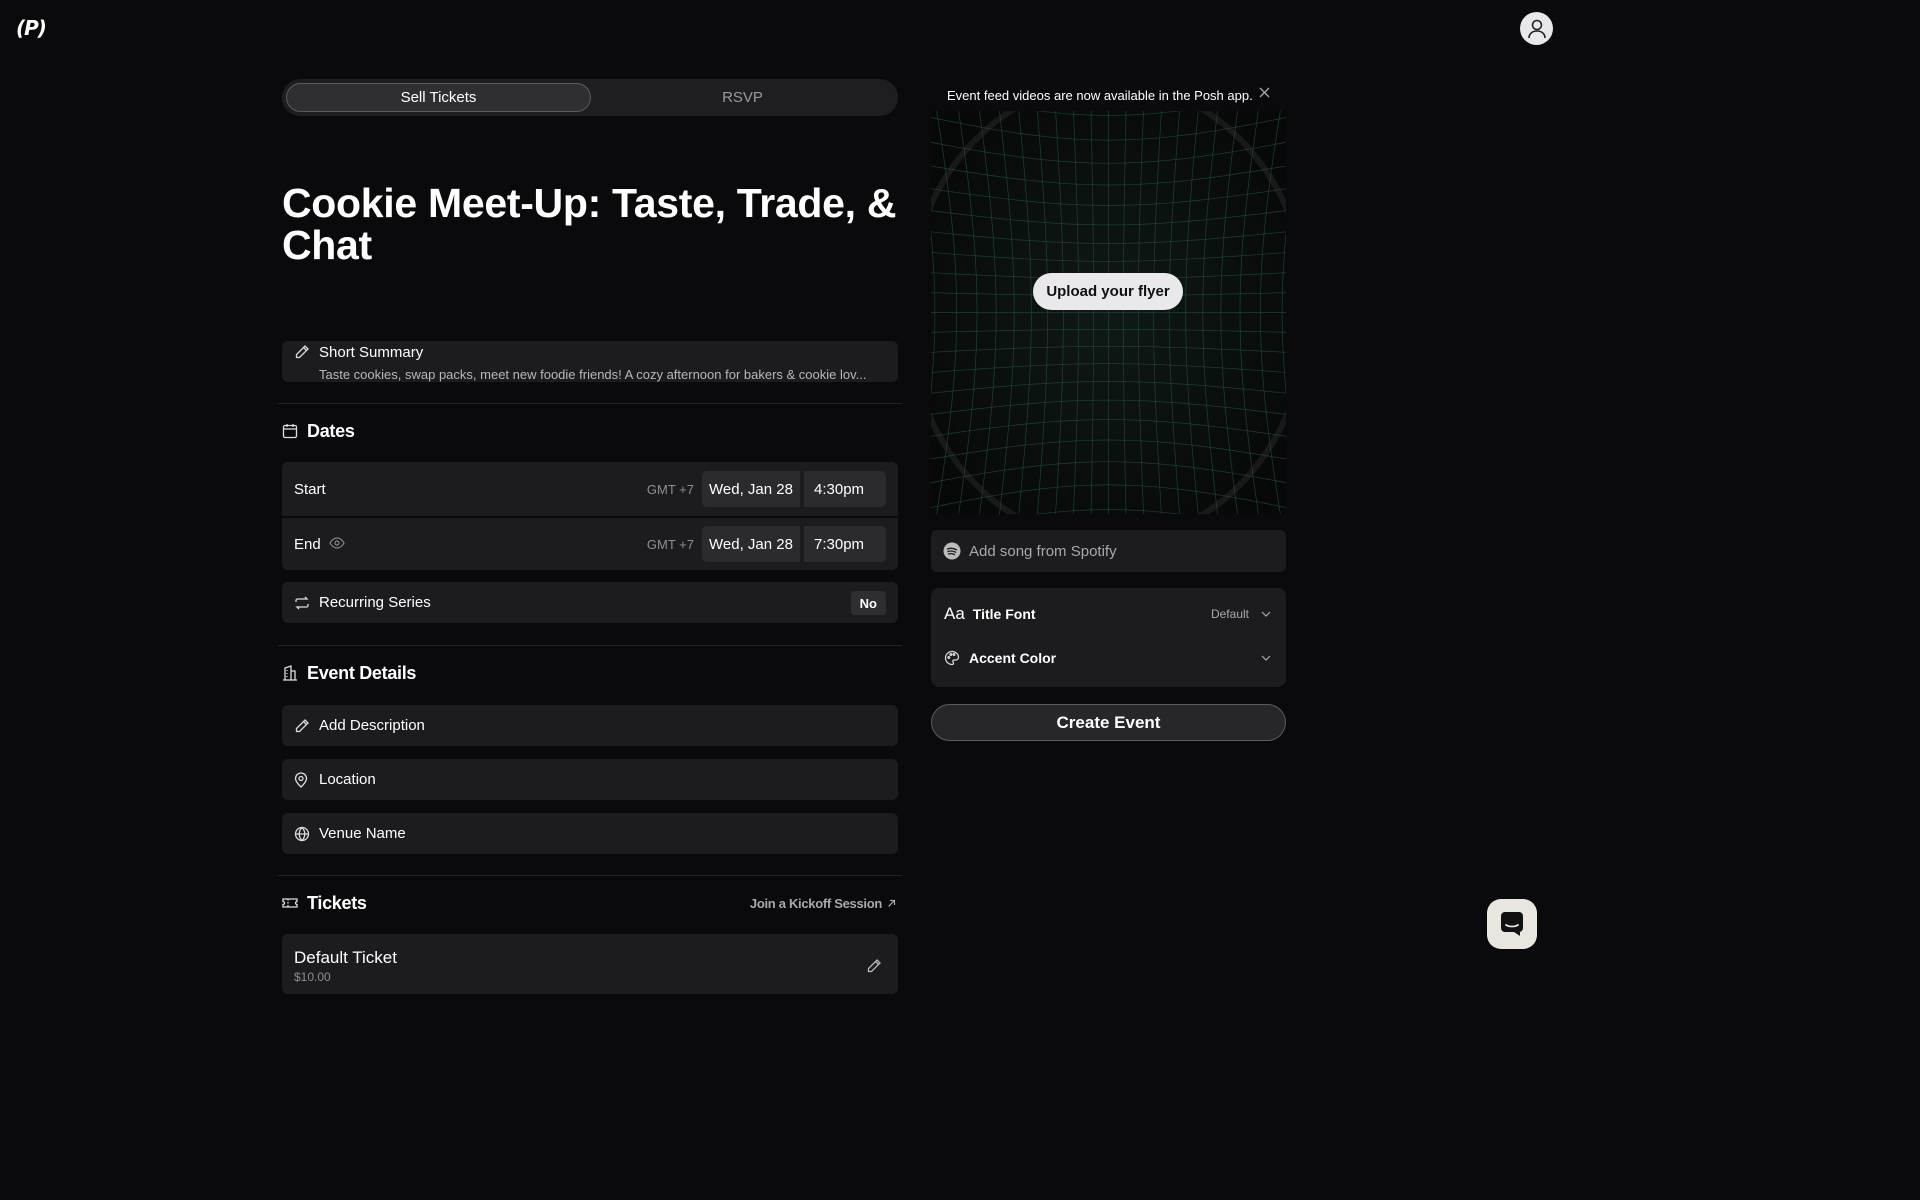 This screenshot has height=1200, width=1920. I want to click on venue-name-field: Venue Name, so click(590, 833).